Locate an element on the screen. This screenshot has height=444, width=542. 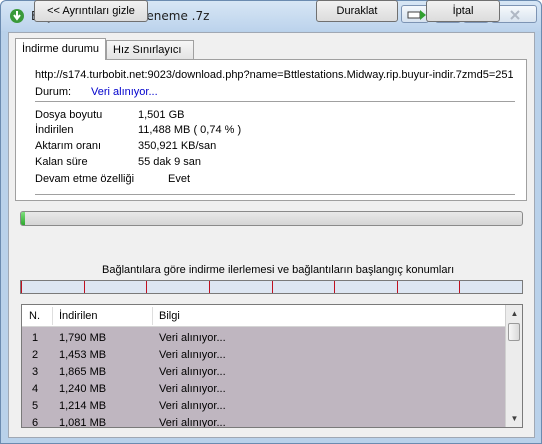
info-value: 350,921 KB/san is located at coordinates (177, 146).